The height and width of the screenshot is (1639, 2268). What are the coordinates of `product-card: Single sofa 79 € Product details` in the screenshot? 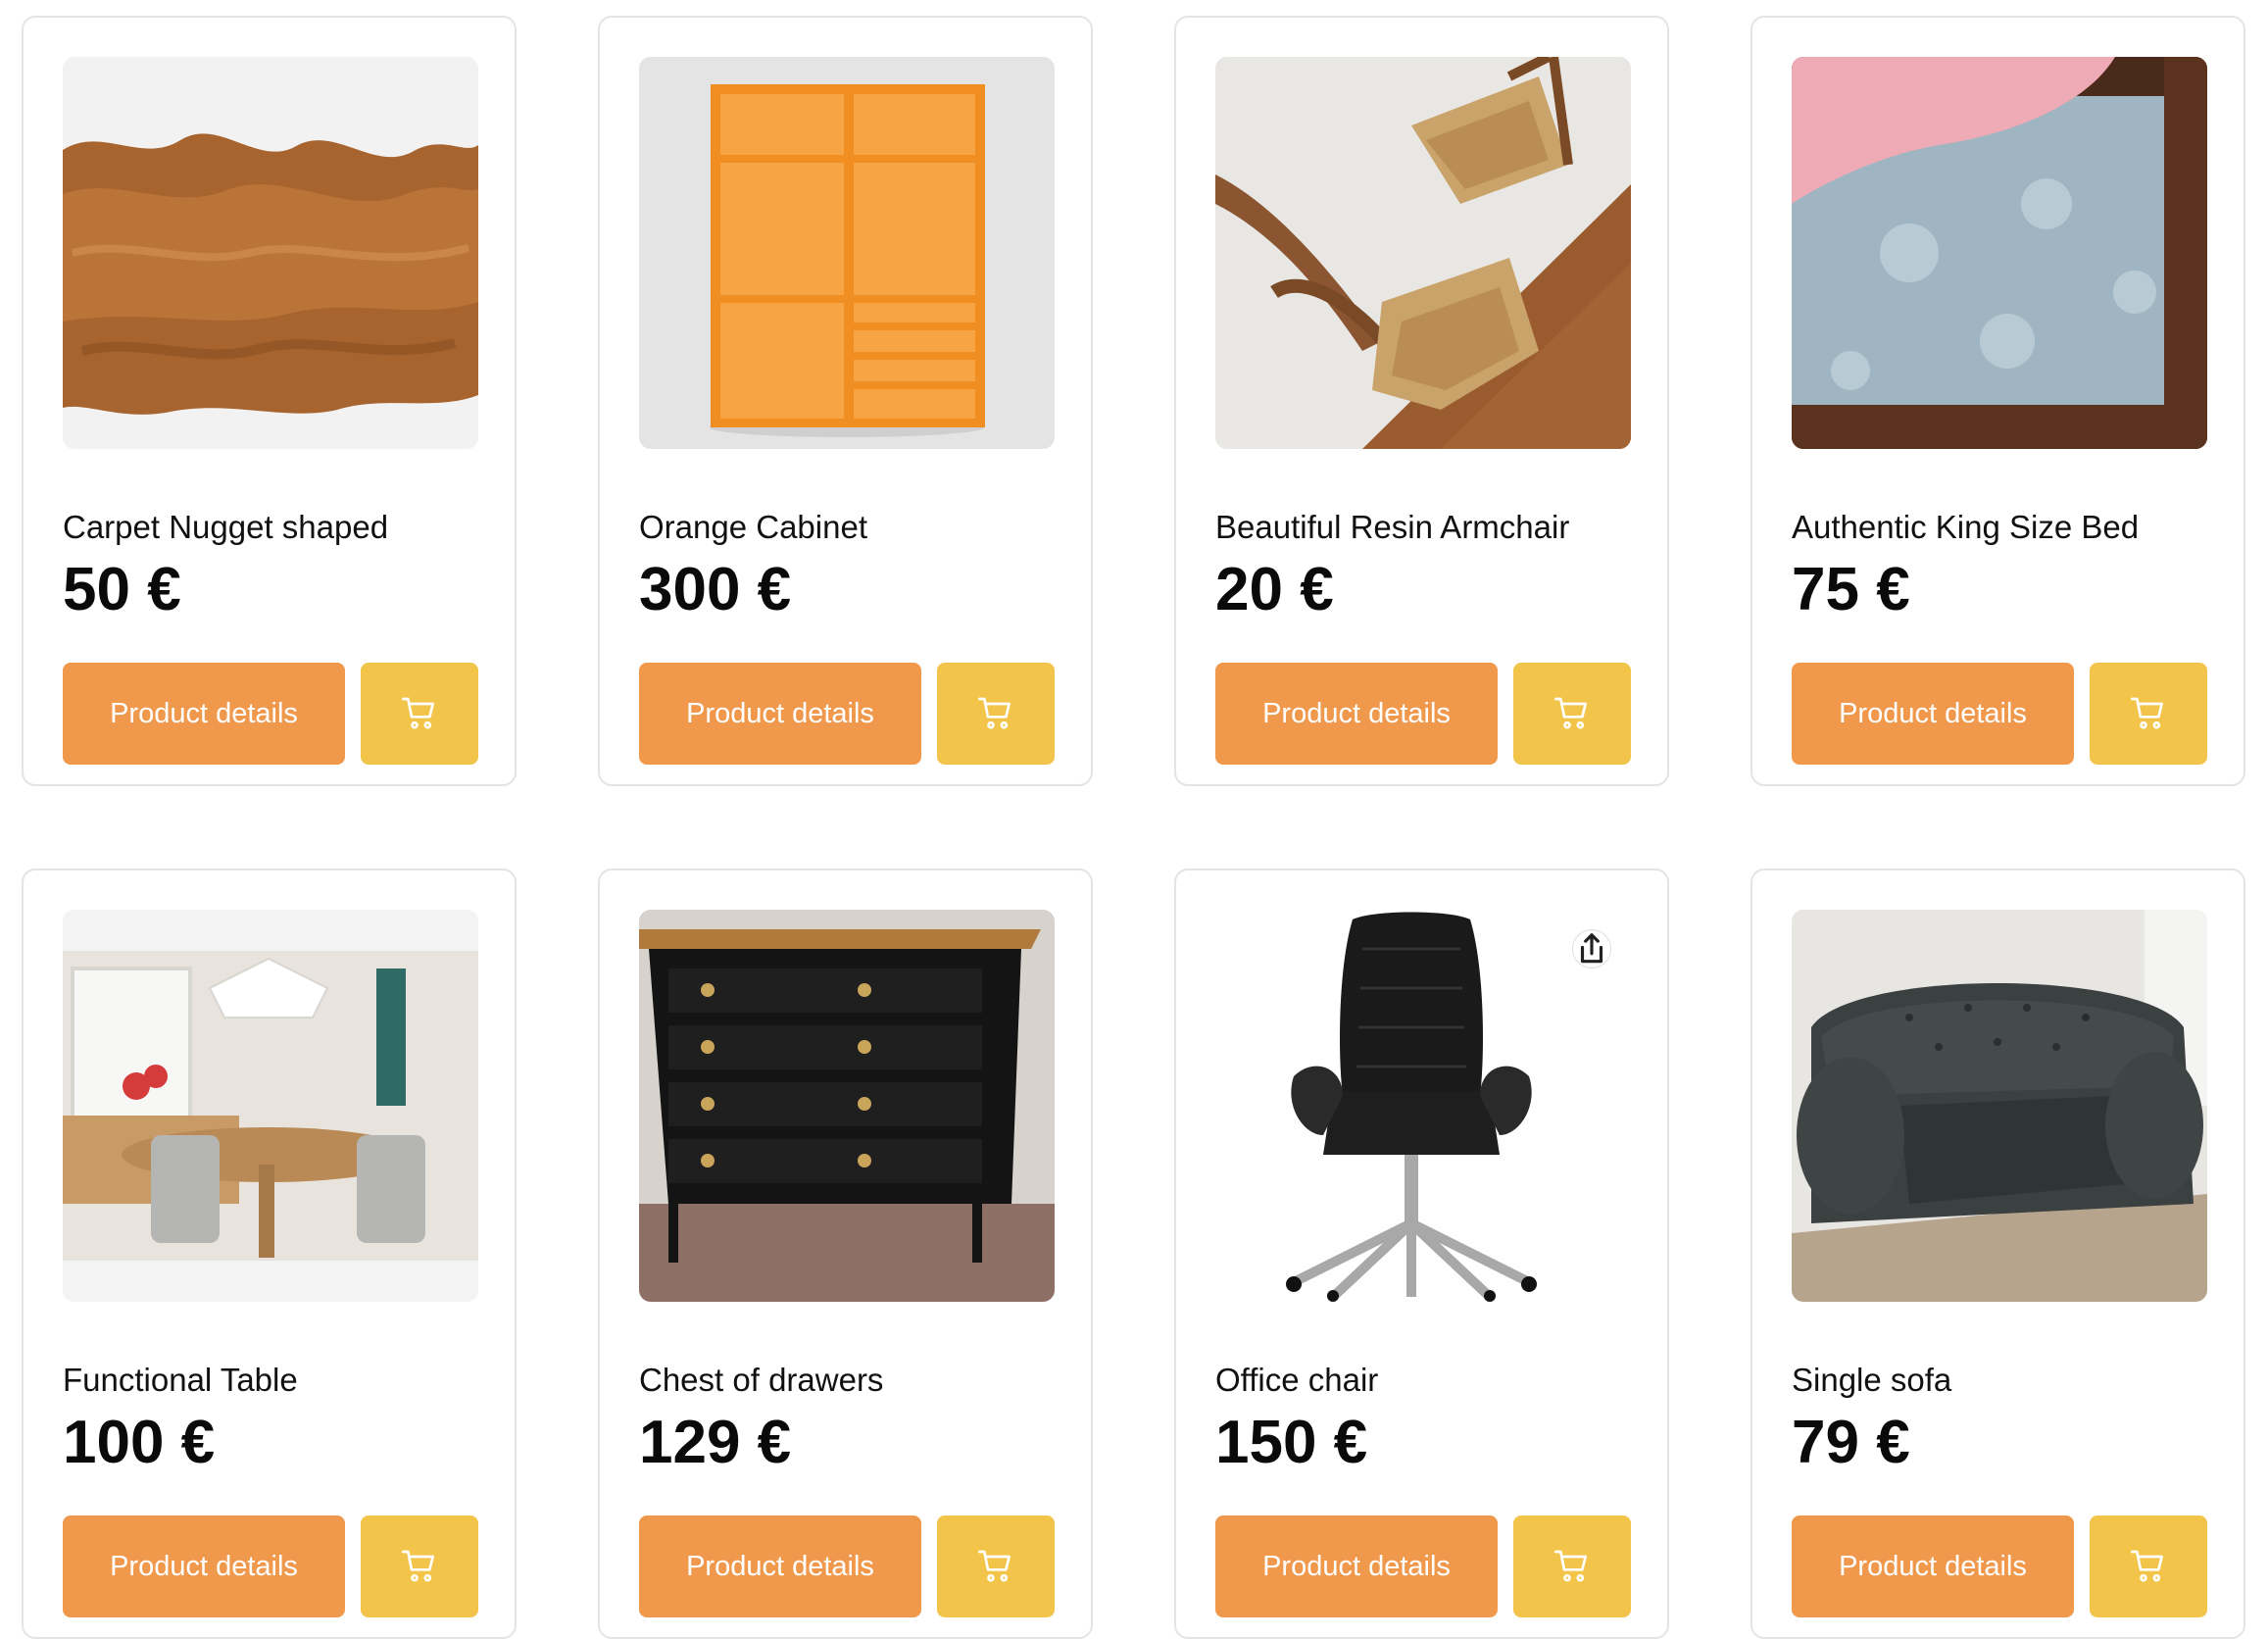 It's located at (1997, 1254).